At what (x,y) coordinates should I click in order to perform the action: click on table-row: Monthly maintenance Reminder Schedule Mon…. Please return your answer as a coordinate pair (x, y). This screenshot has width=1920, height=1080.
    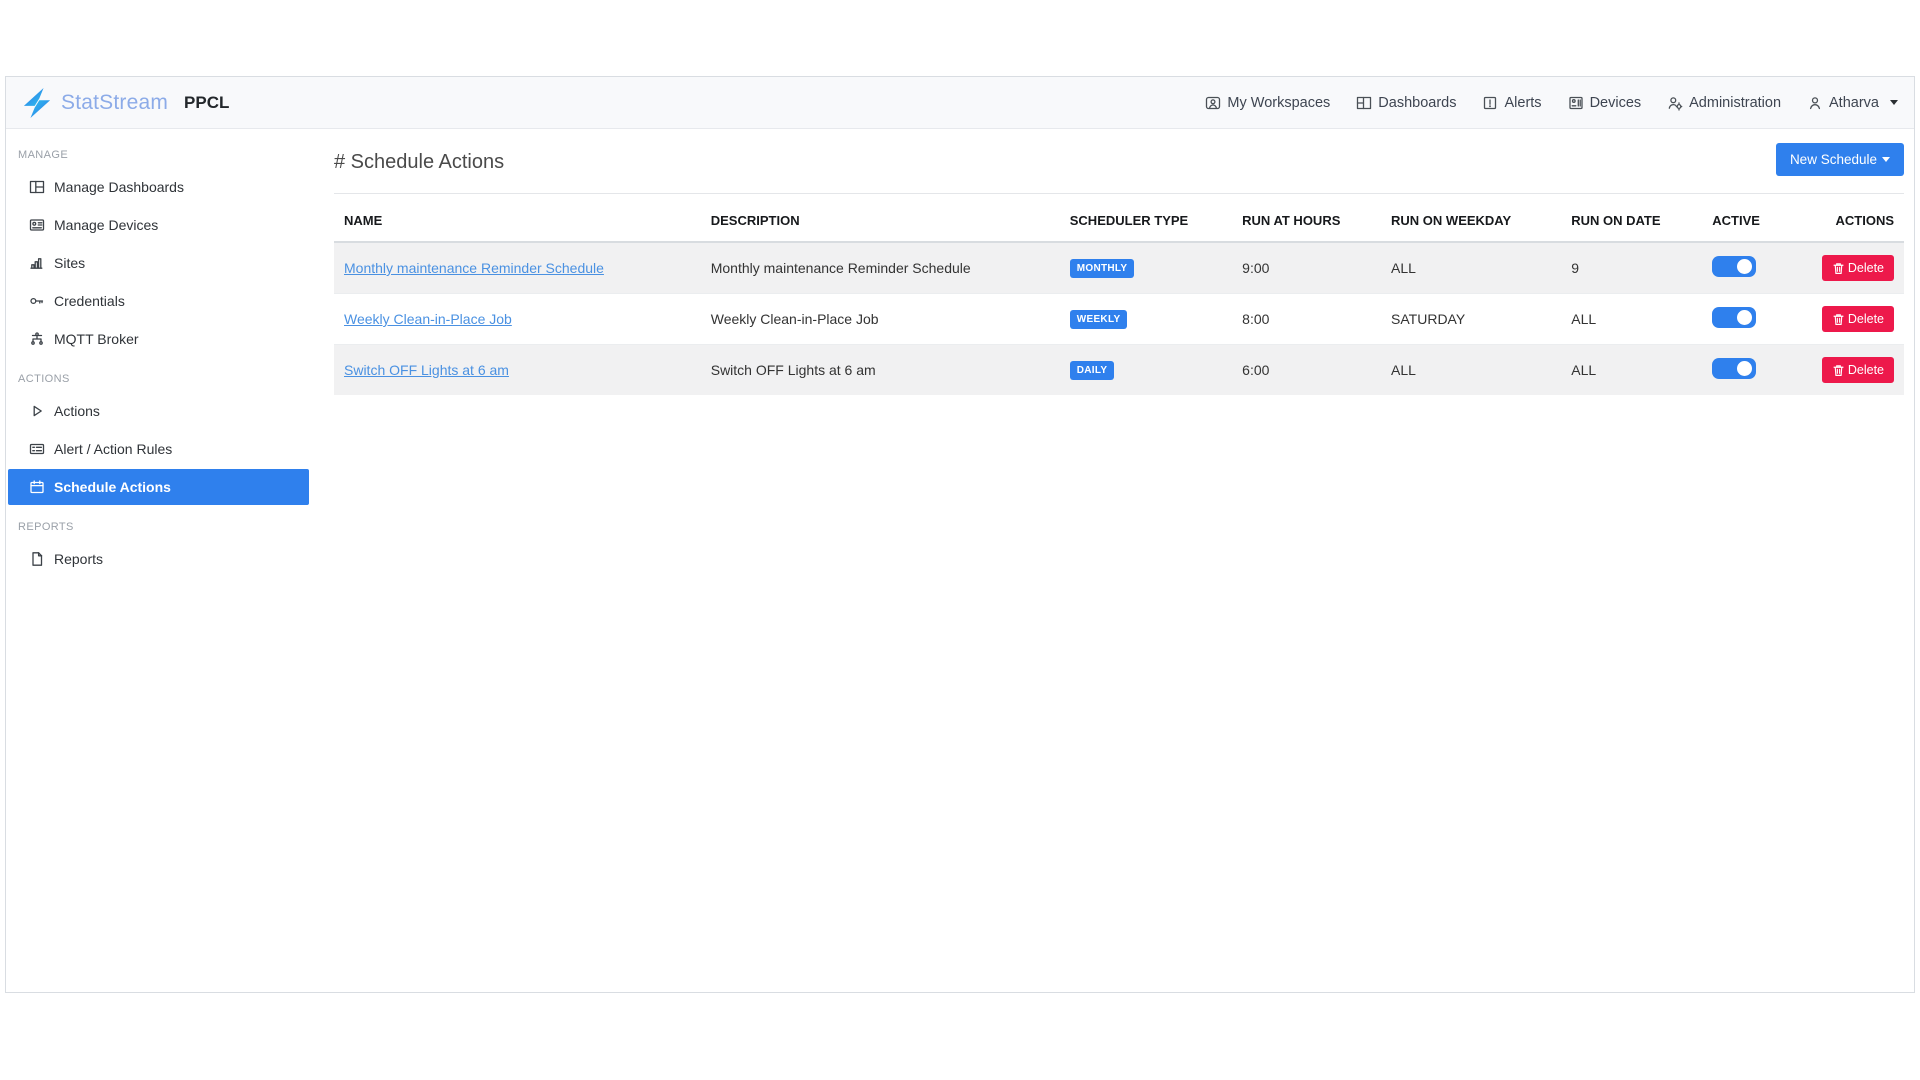
    Looking at the image, I should click on (1119, 267).